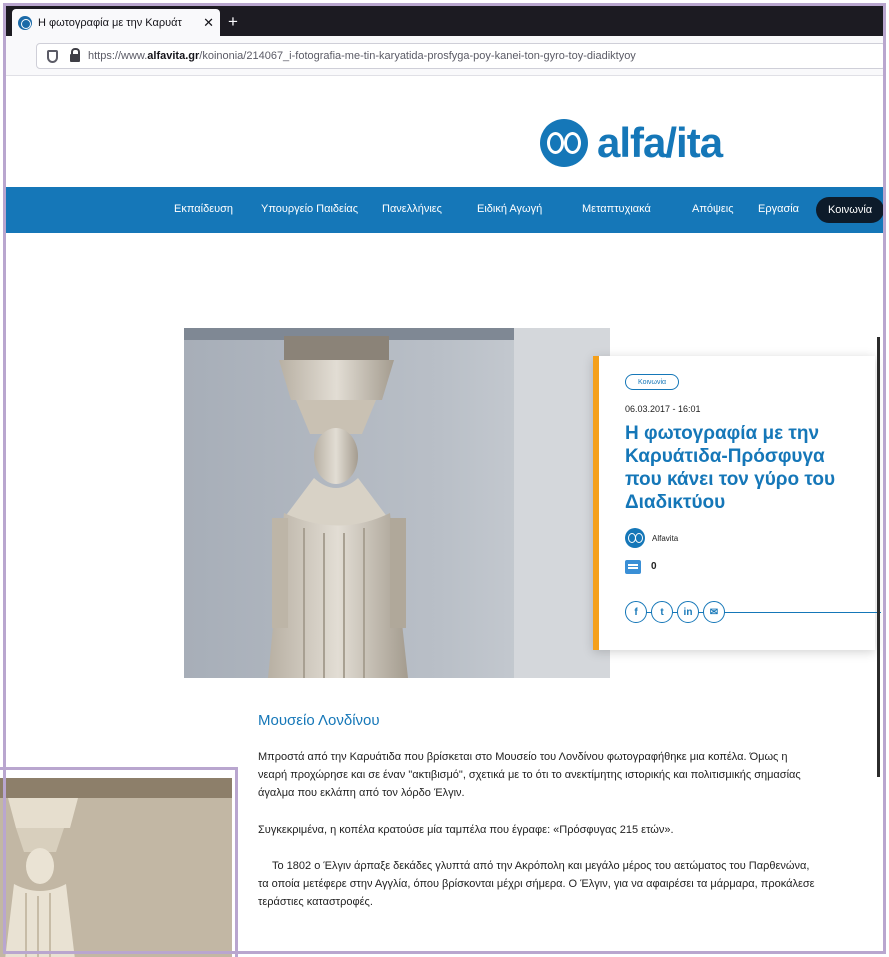 This screenshot has height=957, width=889. I want to click on nav-item-opinions: Απόψεις, so click(713, 209).